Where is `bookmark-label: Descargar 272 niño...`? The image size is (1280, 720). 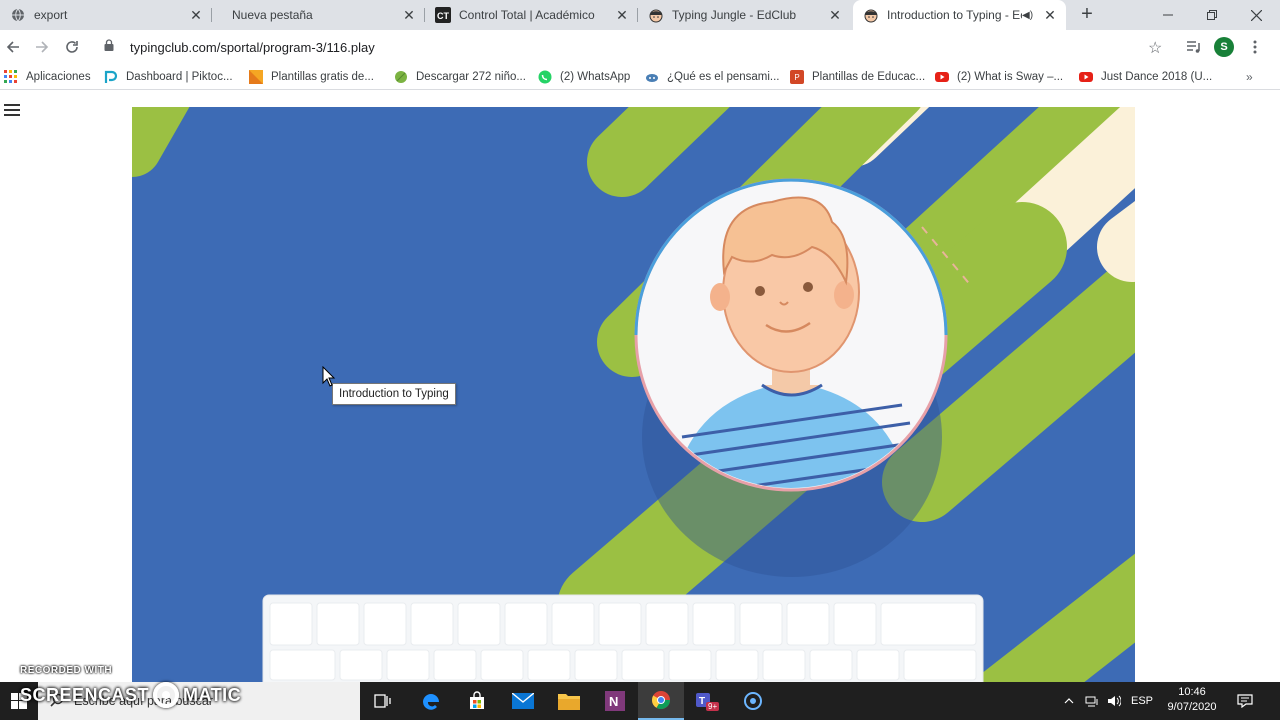
bookmark-label: Descargar 272 niño... is located at coordinates (471, 77).